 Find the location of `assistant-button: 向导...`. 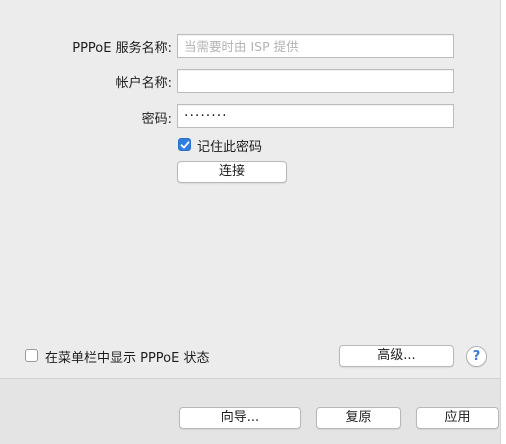

assistant-button: 向导... is located at coordinates (240, 418).